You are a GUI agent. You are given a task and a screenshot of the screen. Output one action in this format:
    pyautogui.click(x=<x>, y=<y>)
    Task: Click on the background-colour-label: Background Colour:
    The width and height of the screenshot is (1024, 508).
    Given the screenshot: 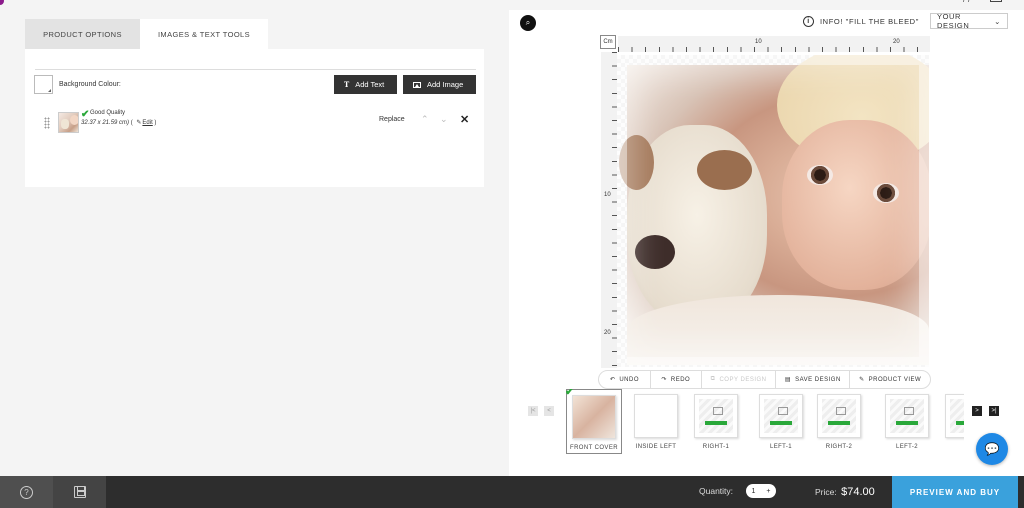 What is the action you would take?
    pyautogui.click(x=90, y=84)
    